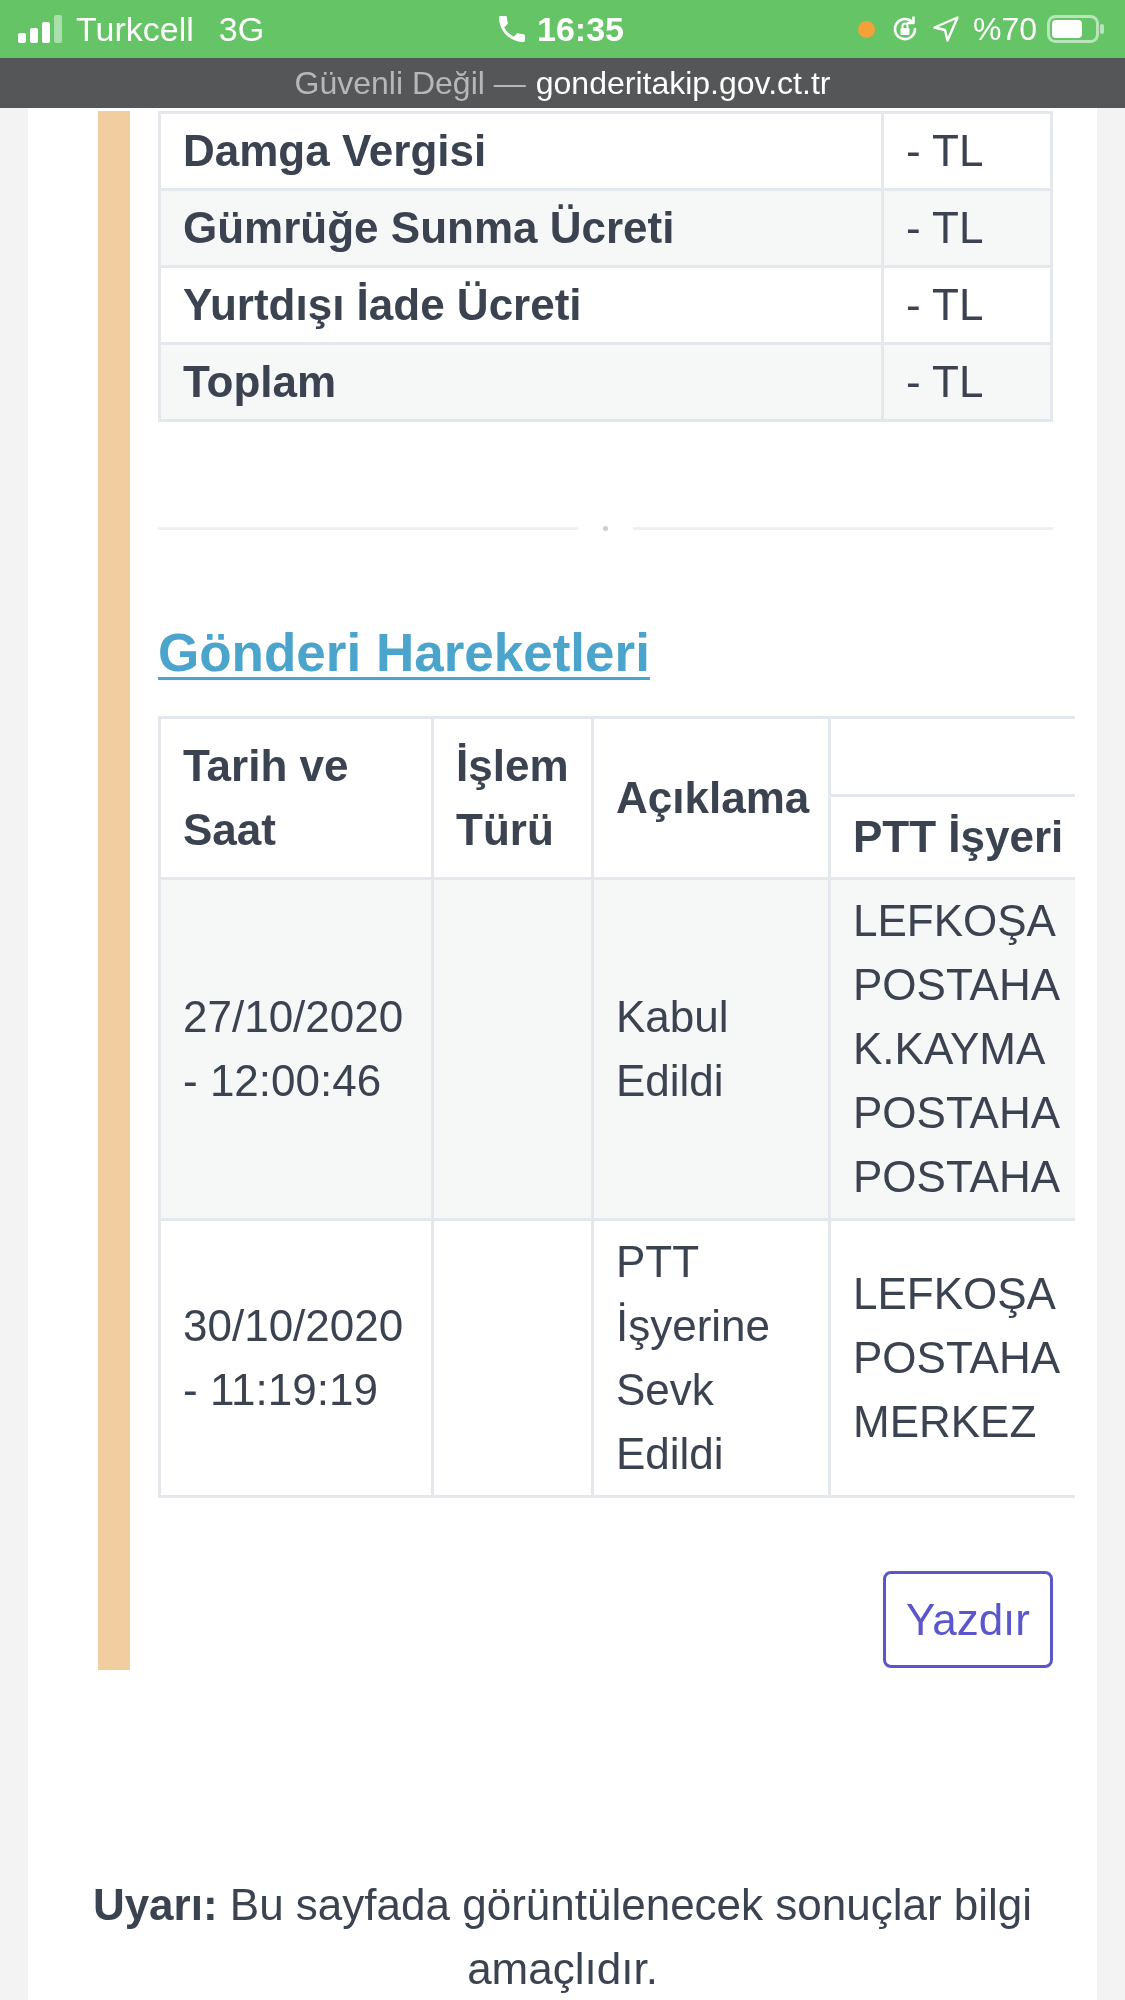 This screenshot has width=1125, height=2000. What do you see at coordinates (521, 151) in the screenshot?
I see `row-header: Damga Vergisi` at bounding box center [521, 151].